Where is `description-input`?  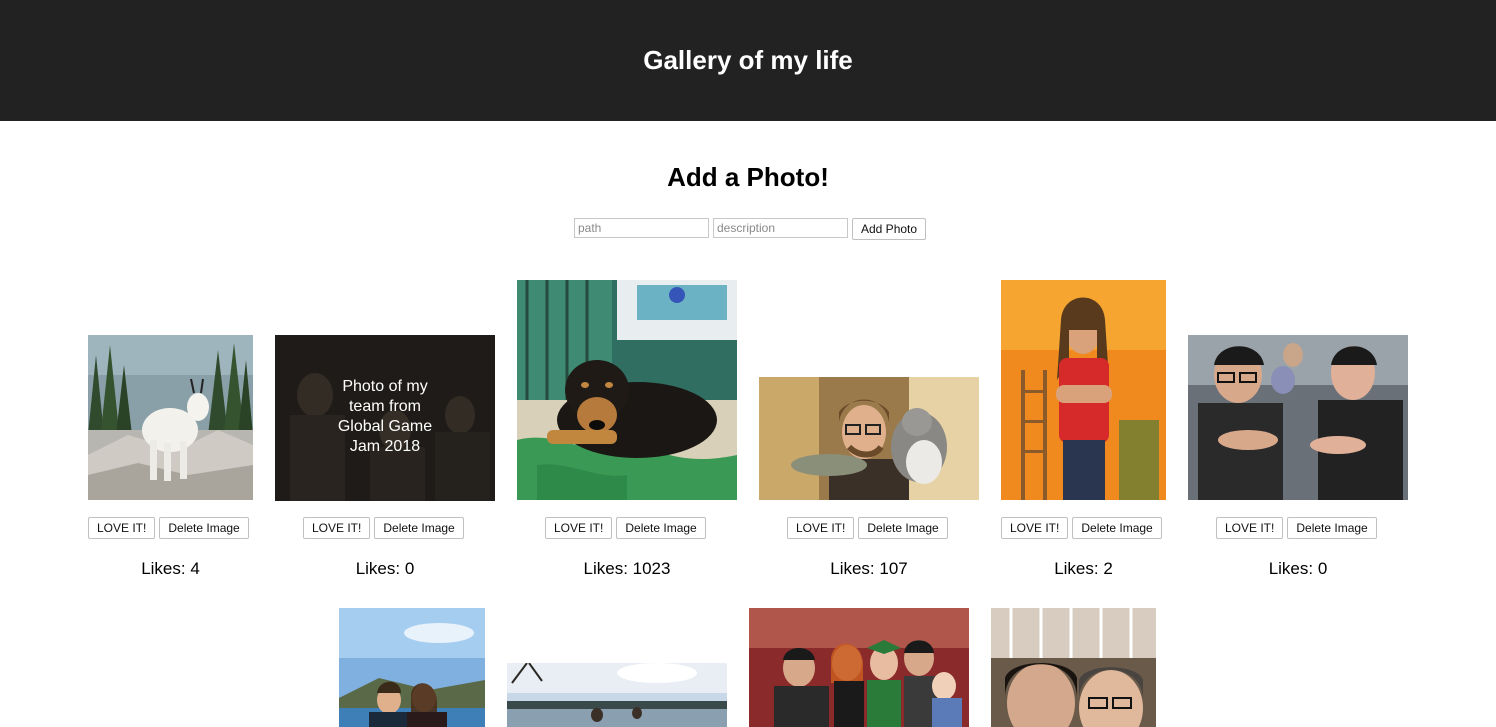
description-input is located at coordinates (780, 228).